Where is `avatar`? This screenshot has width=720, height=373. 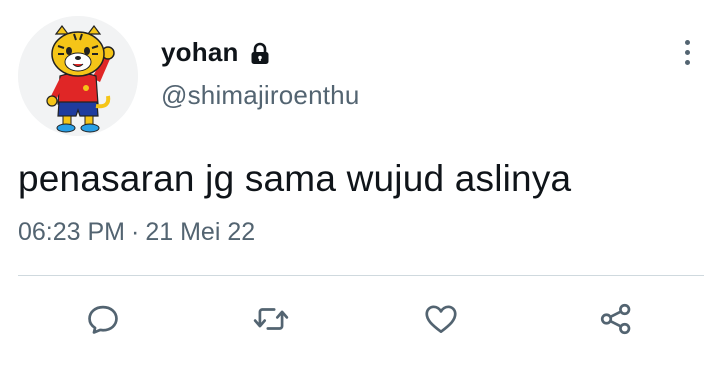
avatar is located at coordinates (78, 76).